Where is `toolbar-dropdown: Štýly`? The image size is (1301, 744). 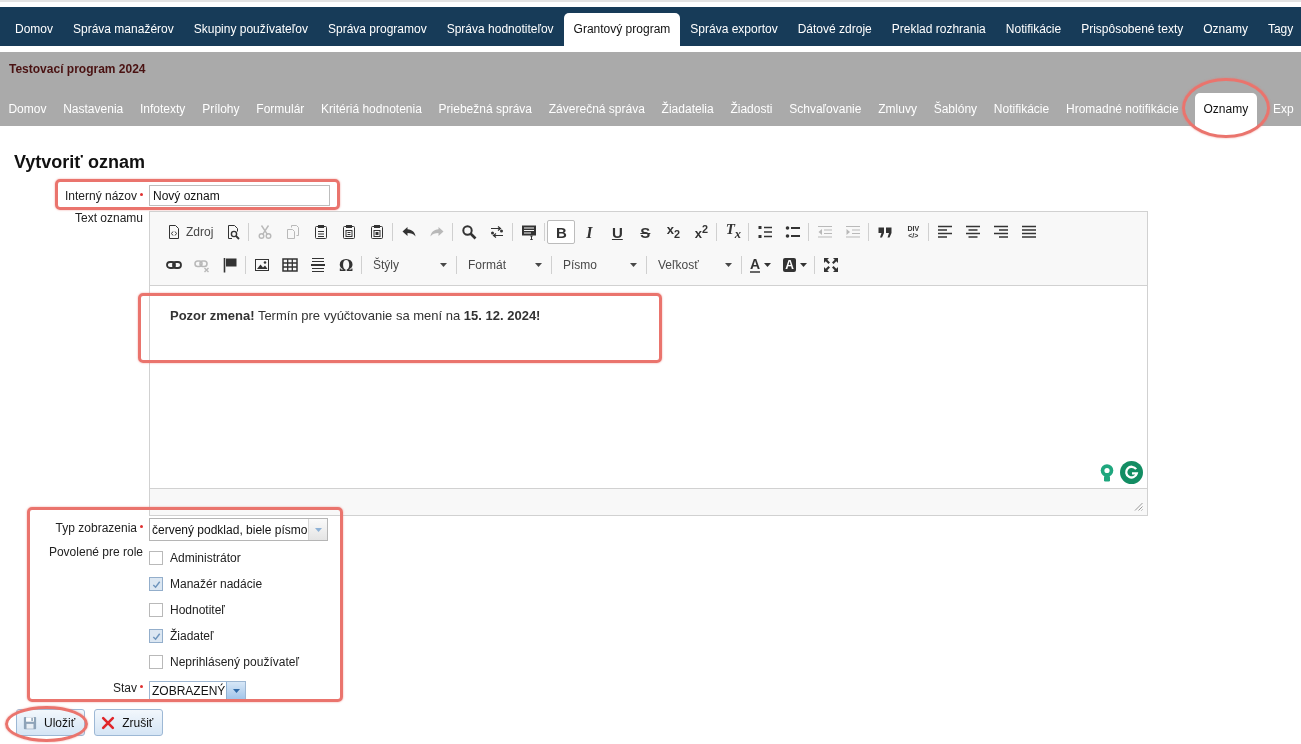 toolbar-dropdown: Štýly is located at coordinates (409, 265).